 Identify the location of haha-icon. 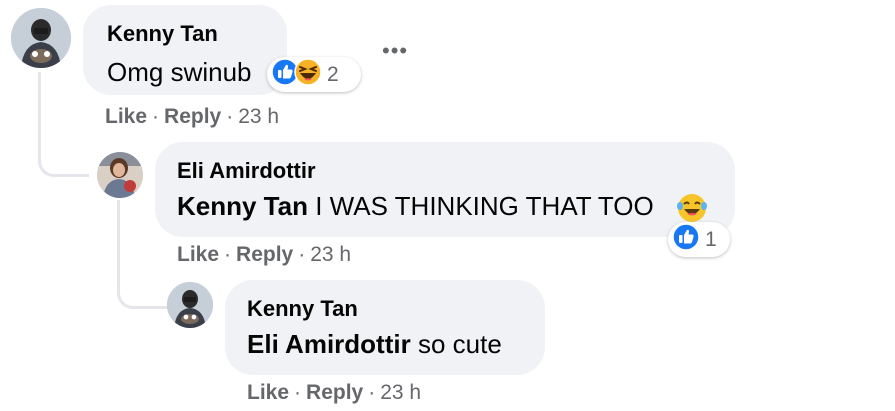
(308, 74).